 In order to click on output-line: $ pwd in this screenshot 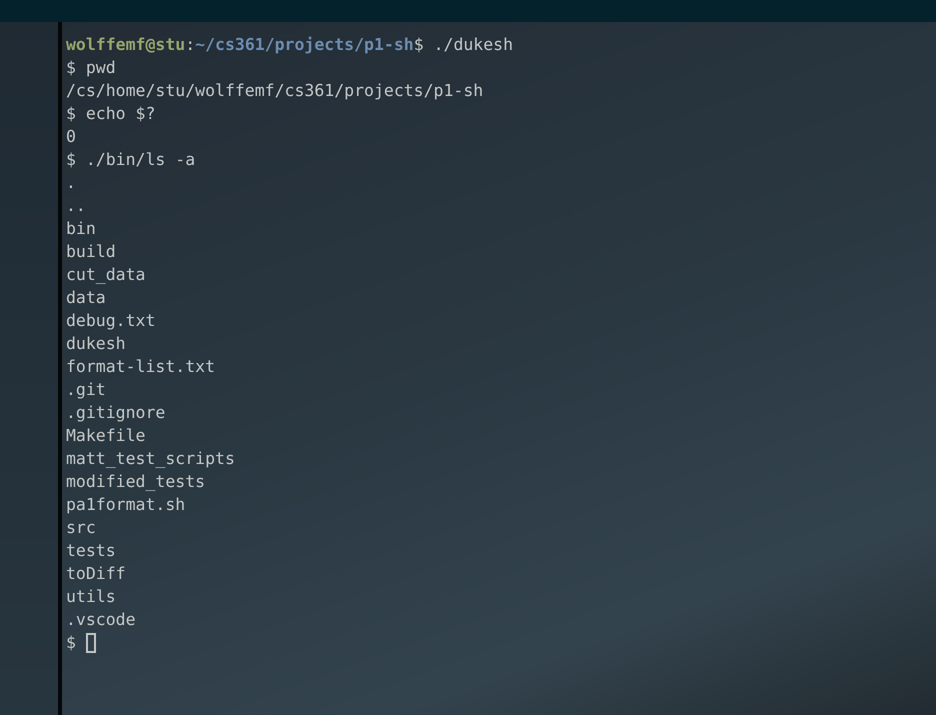, I will do `click(91, 68)`.